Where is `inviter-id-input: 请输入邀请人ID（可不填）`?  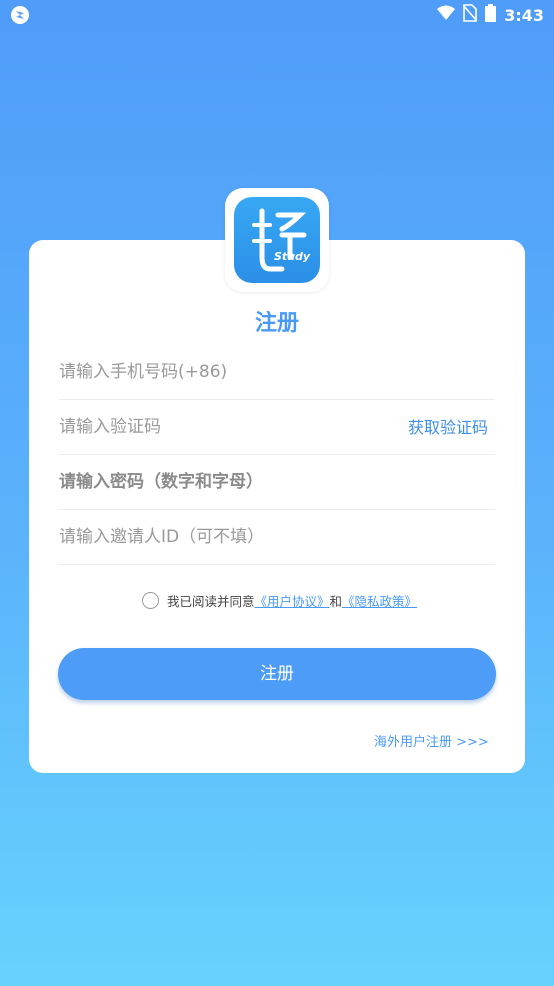 inviter-id-input: 请输入邀请人ID（可不填） is located at coordinates (277, 537).